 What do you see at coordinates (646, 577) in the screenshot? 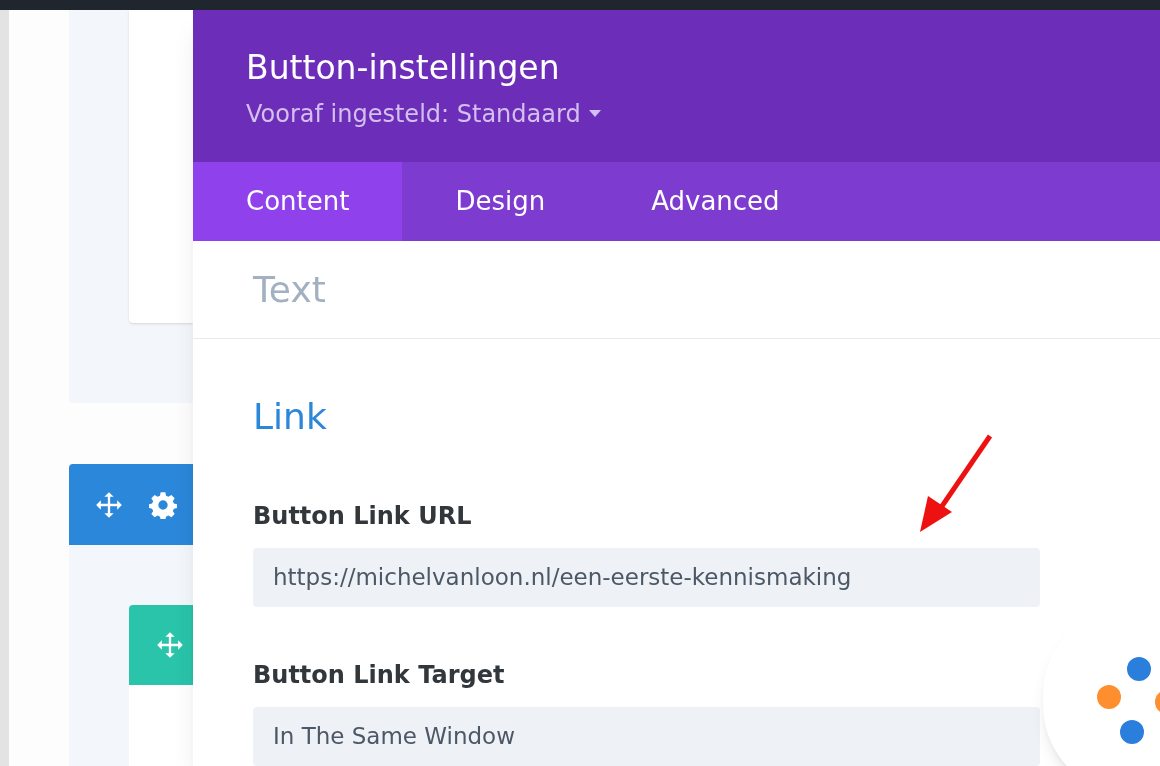
I see `input-field: https://michelvanloon.nl/een-eerste-kennismaking` at bounding box center [646, 577].